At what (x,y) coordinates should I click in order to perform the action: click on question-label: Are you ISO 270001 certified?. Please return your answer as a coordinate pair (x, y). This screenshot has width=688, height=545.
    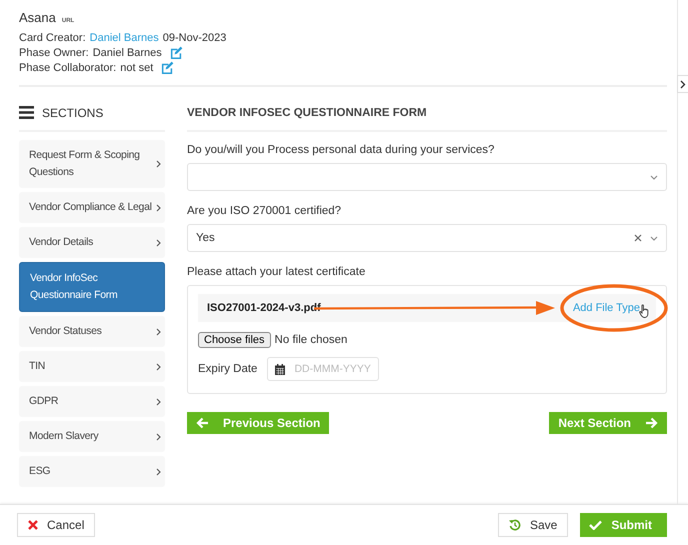
    Looking at the image, I should click on (264, 211).